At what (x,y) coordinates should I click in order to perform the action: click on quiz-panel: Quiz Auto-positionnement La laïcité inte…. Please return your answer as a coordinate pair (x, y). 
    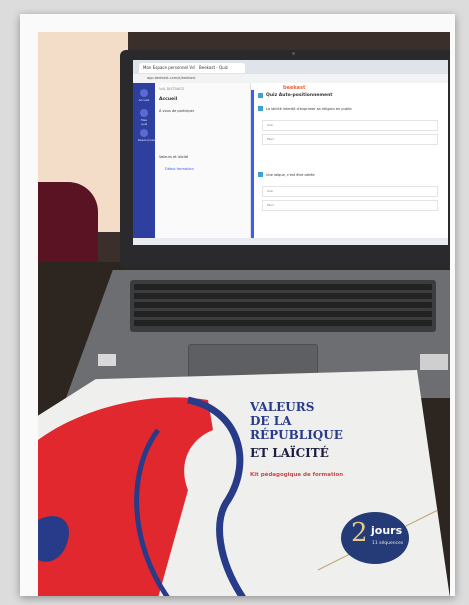
    Looking at the image, I should click on (347, 164).